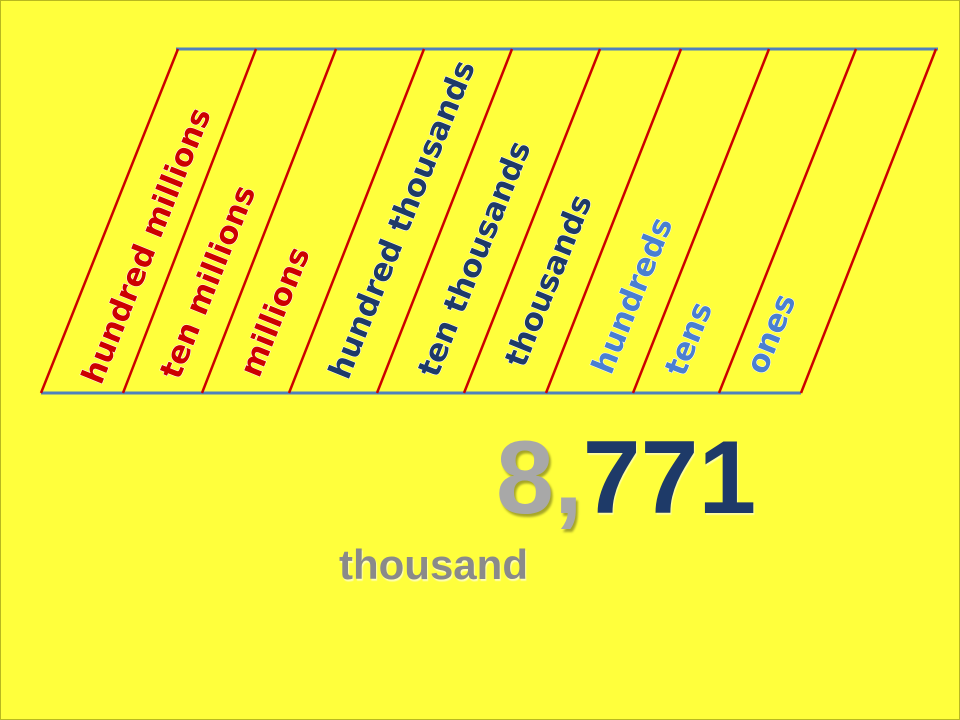 This screenshot has height=720, width=960. Describe the element at coordinates (669, 478) in the screenshot. I see `remaining-digits: 771` at that location.